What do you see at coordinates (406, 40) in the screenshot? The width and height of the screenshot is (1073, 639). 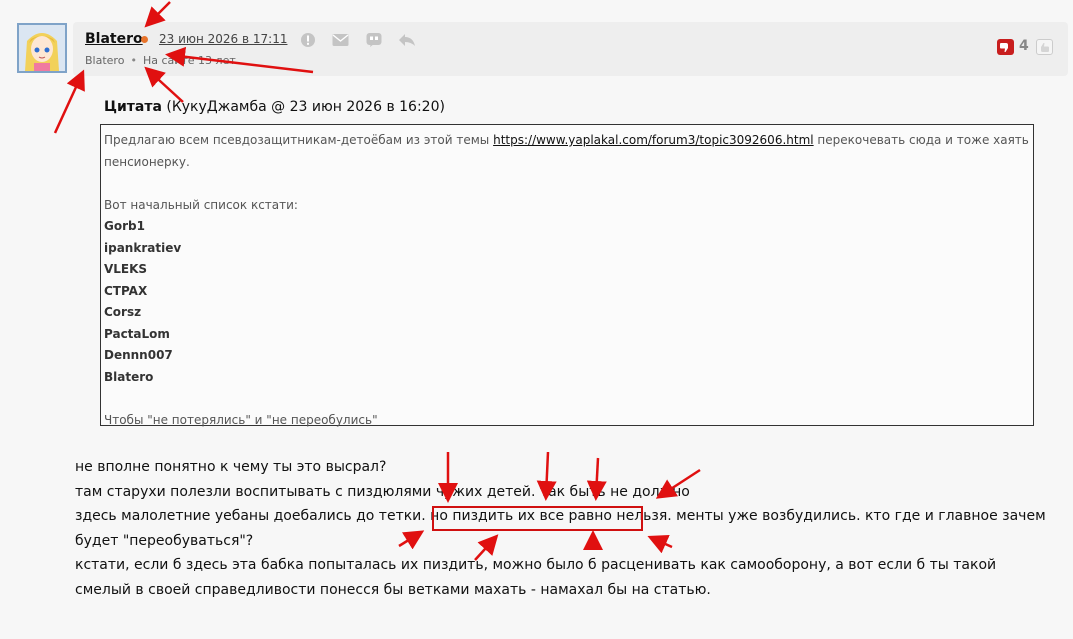 I see `reply-icon` at bounding box center [406, 40].